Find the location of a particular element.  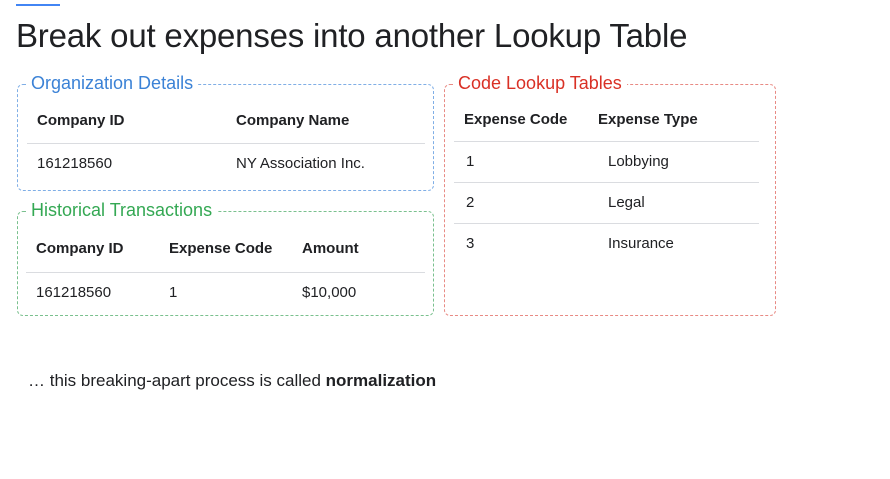

table-cell: Lobbying is located at coordinates (678, 162).